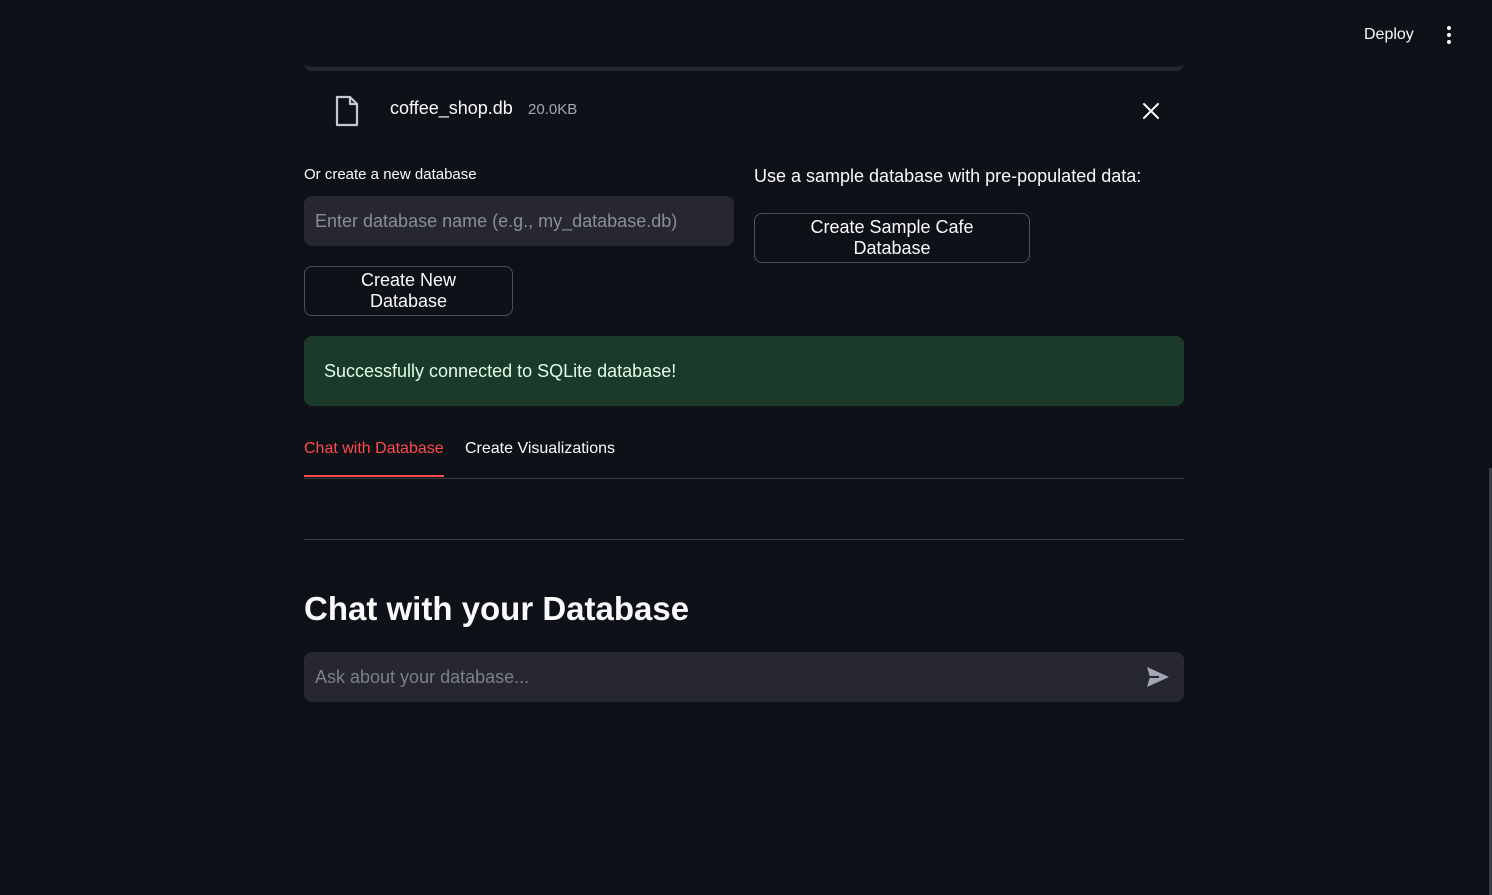 Image resolution: width=1492 pixels, height=895 pixels. I want to click on chat-input-container, so click(744, 677).